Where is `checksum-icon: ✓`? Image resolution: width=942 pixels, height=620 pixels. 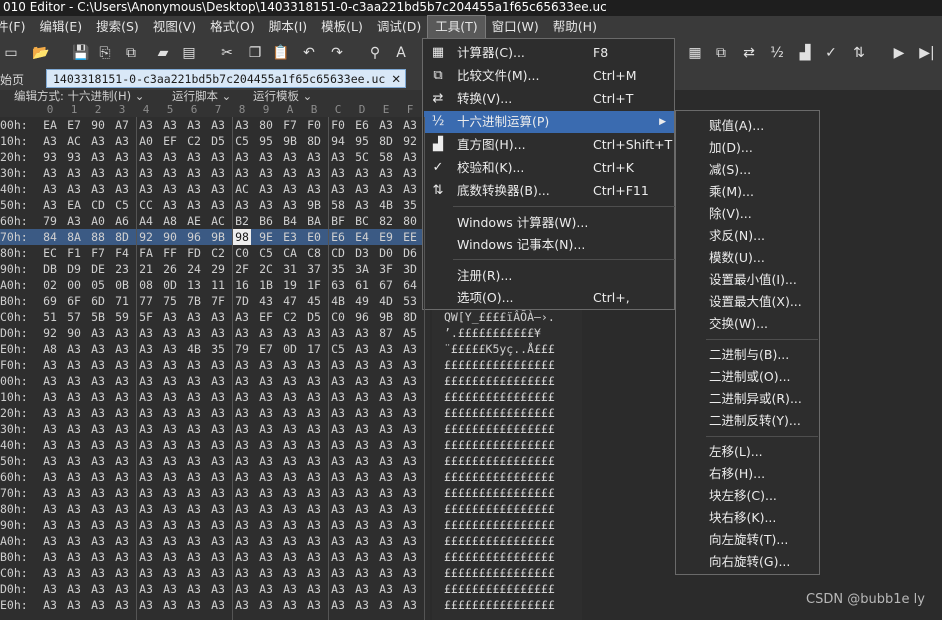 checksum-icon: ✓ is located at coordinates (831, 53).